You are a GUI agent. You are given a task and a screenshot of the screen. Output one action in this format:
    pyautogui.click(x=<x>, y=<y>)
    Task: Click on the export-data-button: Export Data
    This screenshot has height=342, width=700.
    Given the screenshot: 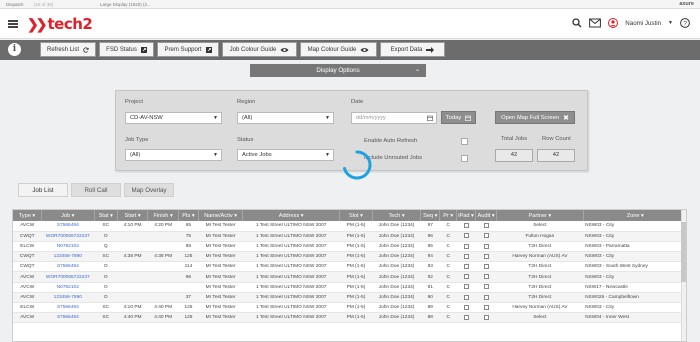 What is the action you would take?
    pyautogui.click(x=412, y=49)
    